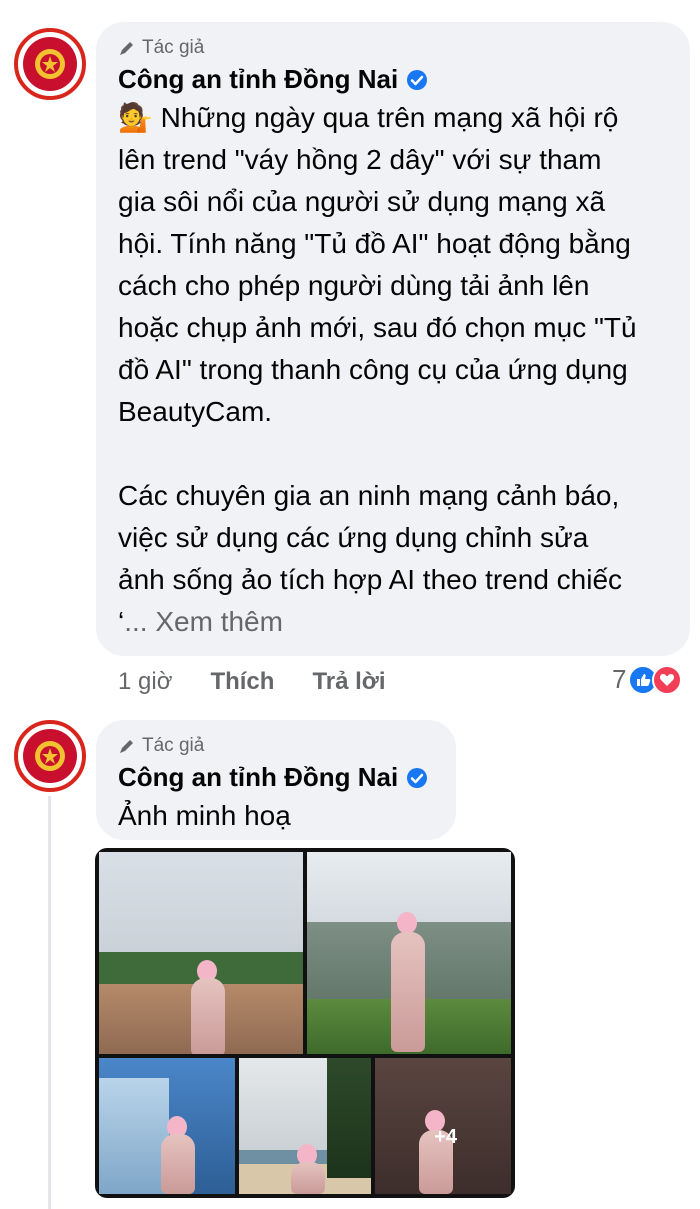  Describe the element at coordinates (49, 1002) in the screenshot. I see `thread-line` at that location.